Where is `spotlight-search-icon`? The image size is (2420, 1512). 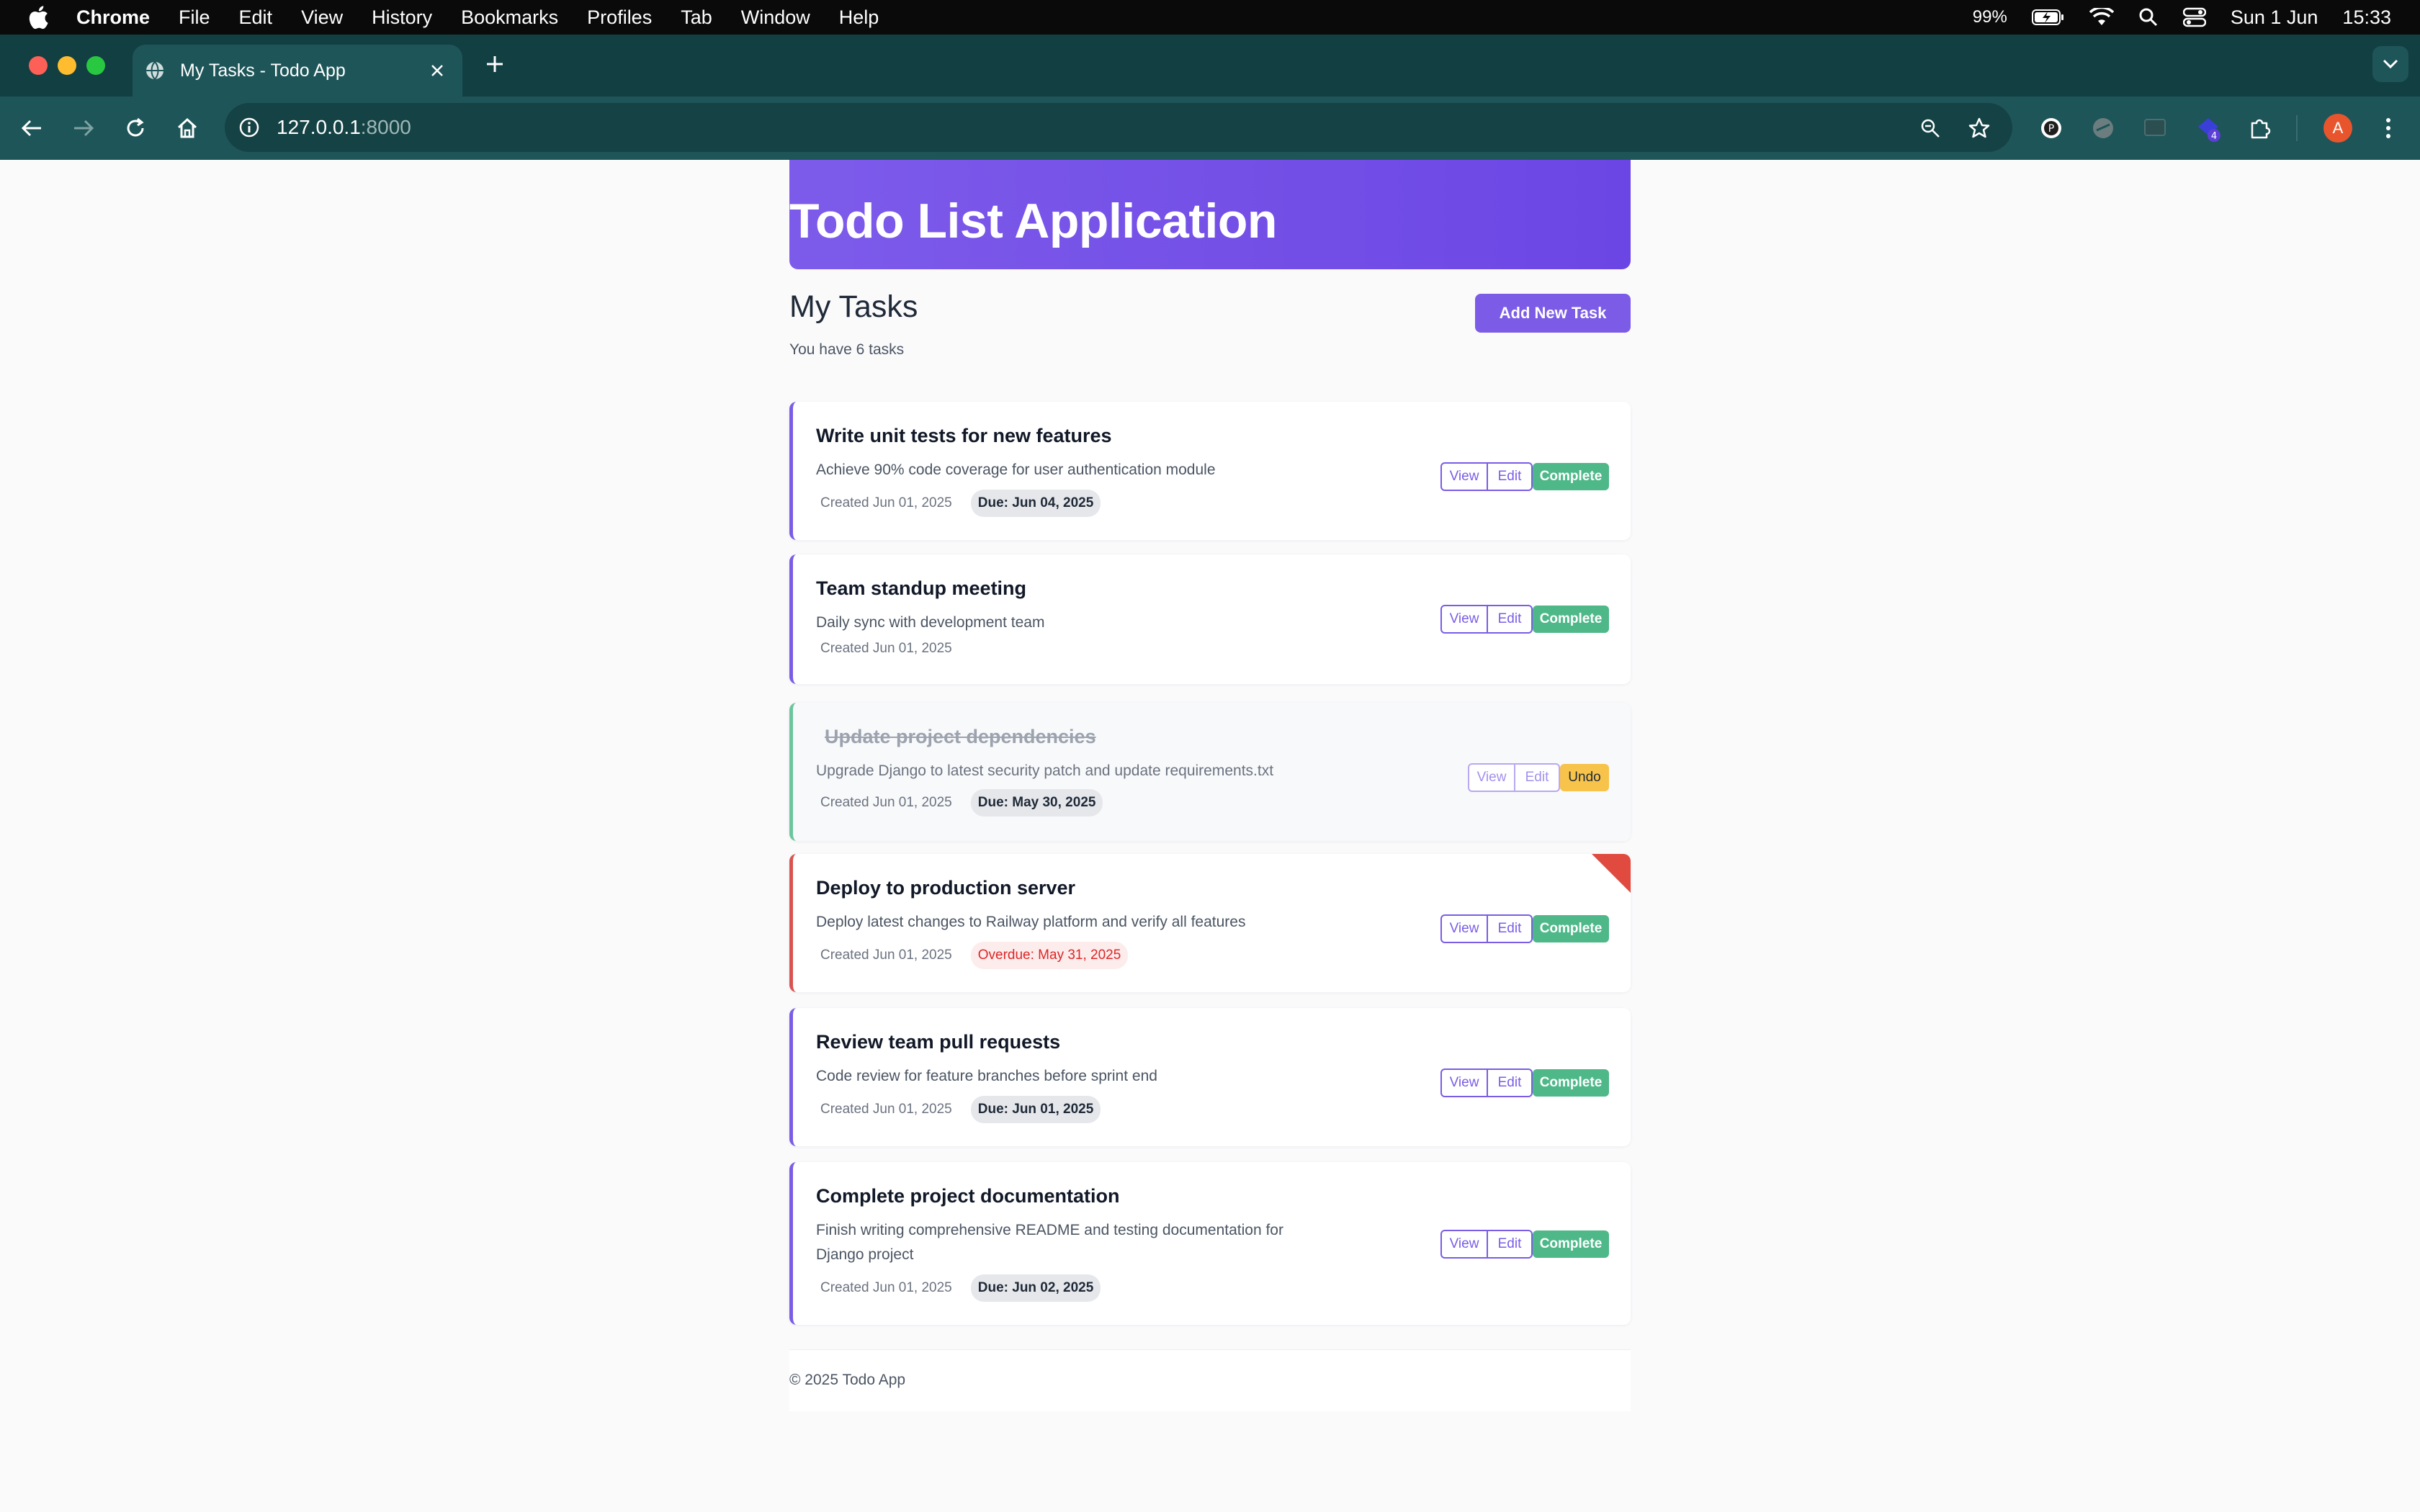
spotlight-search-icon is located at coordinates (2148, 17).